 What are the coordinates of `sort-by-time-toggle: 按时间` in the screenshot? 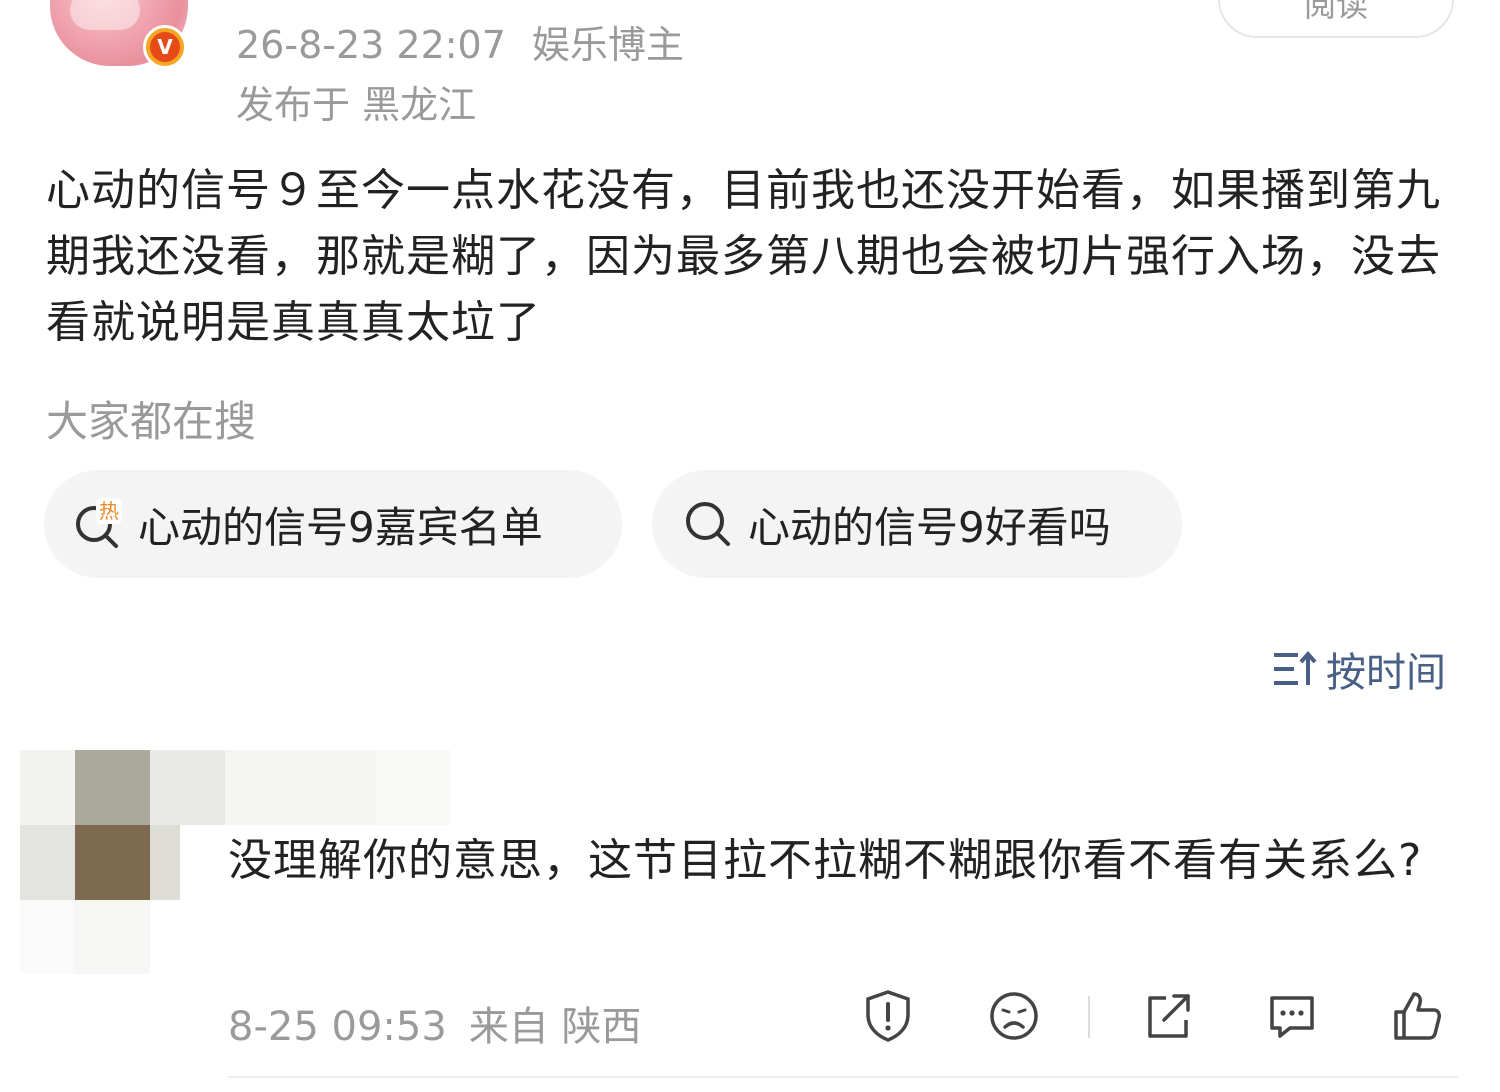 It's located at (1359, 669).